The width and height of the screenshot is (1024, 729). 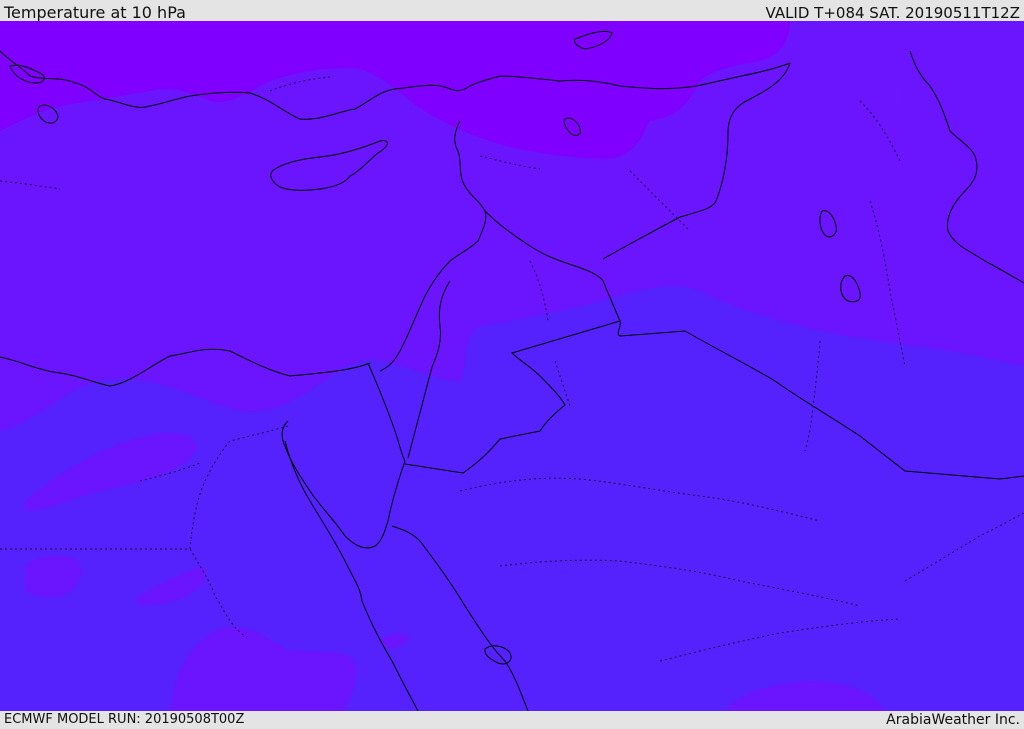 I want to click on provider-credit: ArabiaWeather Inc., so click(x=953, y=720).